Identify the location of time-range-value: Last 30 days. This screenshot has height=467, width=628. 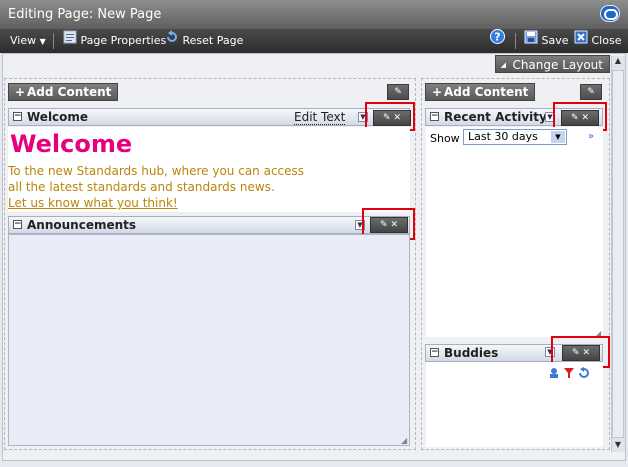
(503, 136).